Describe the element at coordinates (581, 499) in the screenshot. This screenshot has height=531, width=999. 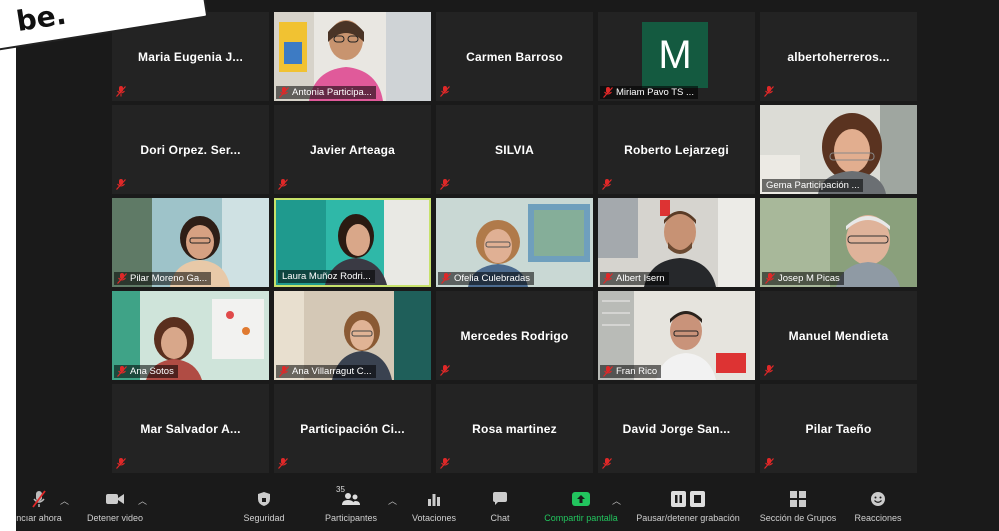
I see `share-arrow-icon` at that location.